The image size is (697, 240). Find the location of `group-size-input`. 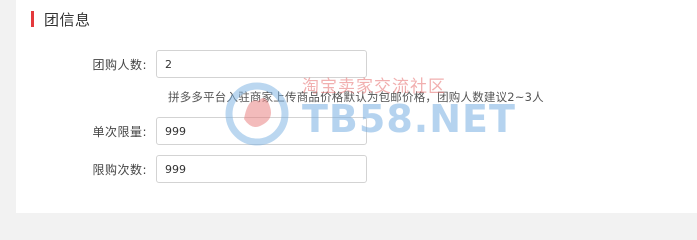

group-size-input is located at coordinates (261, 64).